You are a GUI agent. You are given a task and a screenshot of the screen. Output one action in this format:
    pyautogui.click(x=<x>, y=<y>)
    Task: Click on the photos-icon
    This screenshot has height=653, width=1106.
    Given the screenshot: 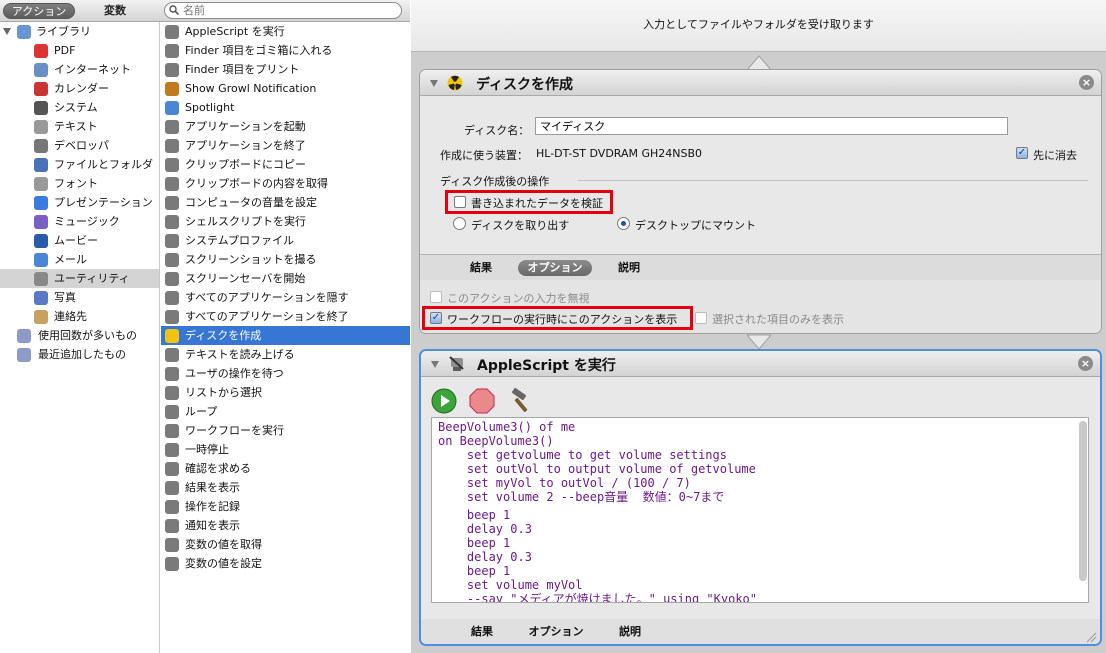 What is the action you would take?
    pyautogui.click(x=41, y=298)
    